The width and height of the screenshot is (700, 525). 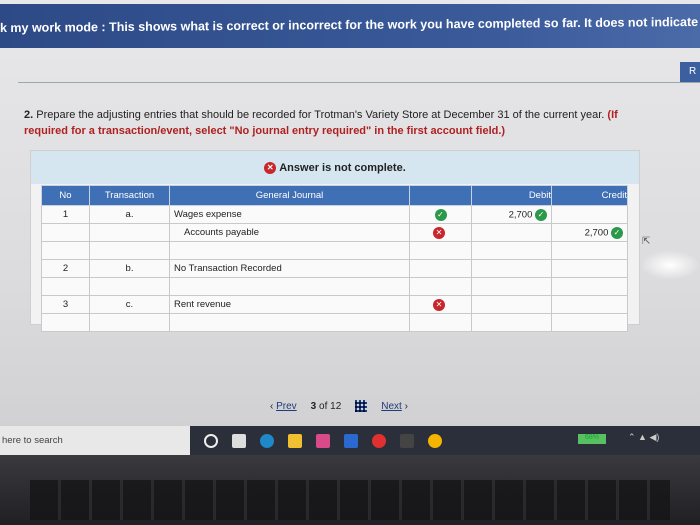 What do you see at coordinates (646, 241) in the screenshot?
I see `mouse-cursor-icon: ⇱` at bounding box center [646, 241].